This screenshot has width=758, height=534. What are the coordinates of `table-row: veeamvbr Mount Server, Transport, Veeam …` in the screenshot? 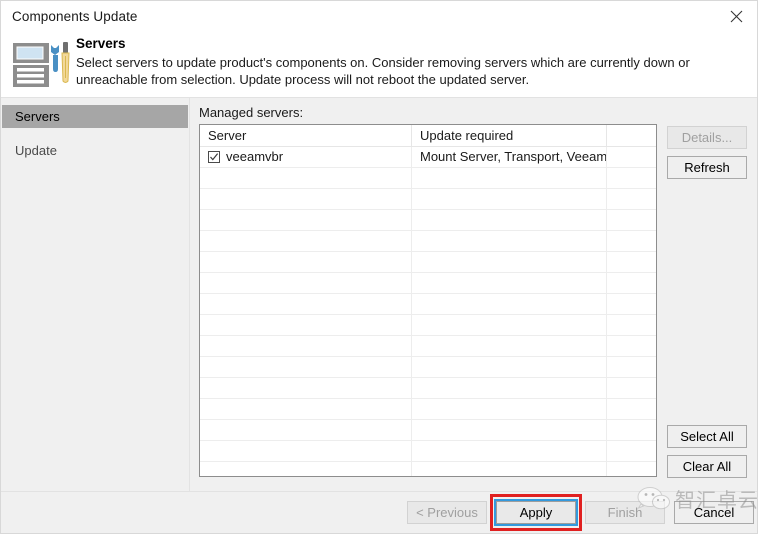 It's located at (428, 157).